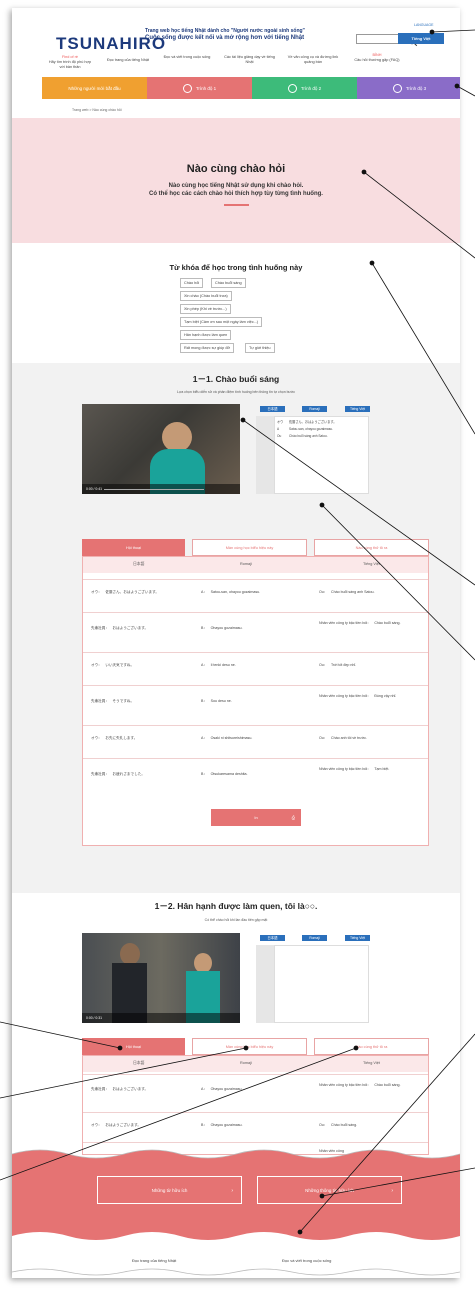 The image size is (475, 1289). I want to click on level-label: Trình độ 3, so click(416, 88).